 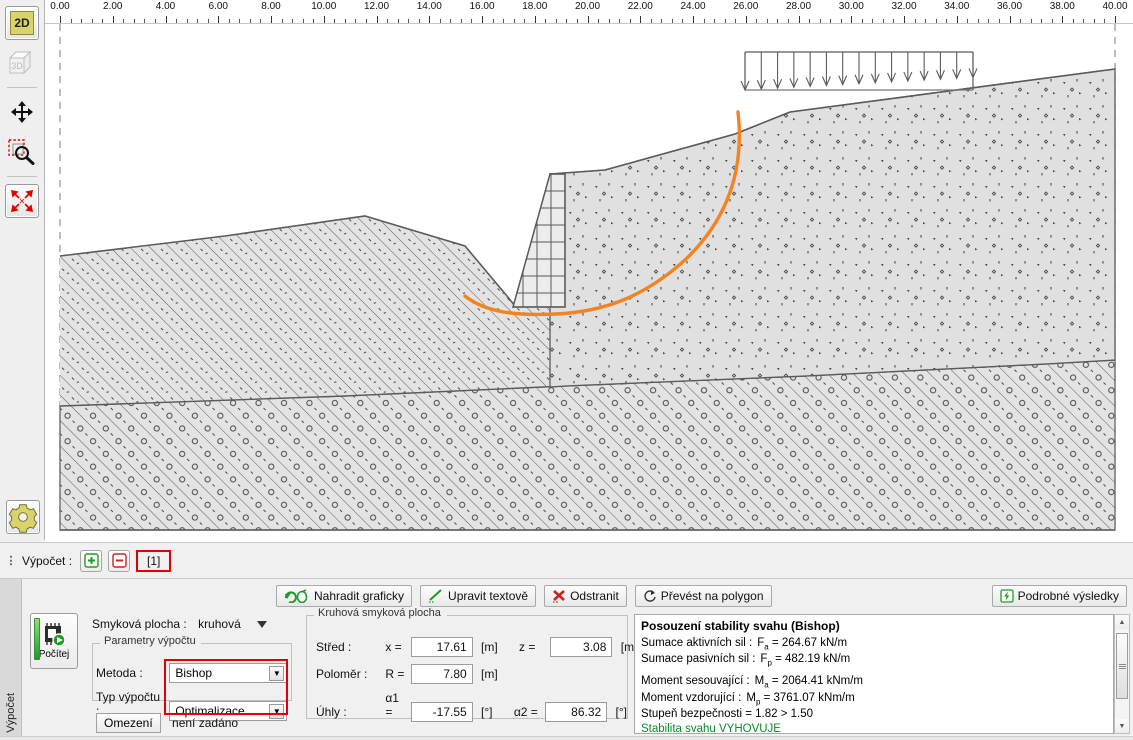 What do you see at coordinates (154, 560) in the screenshot?
I see `calculation-tab-1: [1]` at bounding box center [154, 560].